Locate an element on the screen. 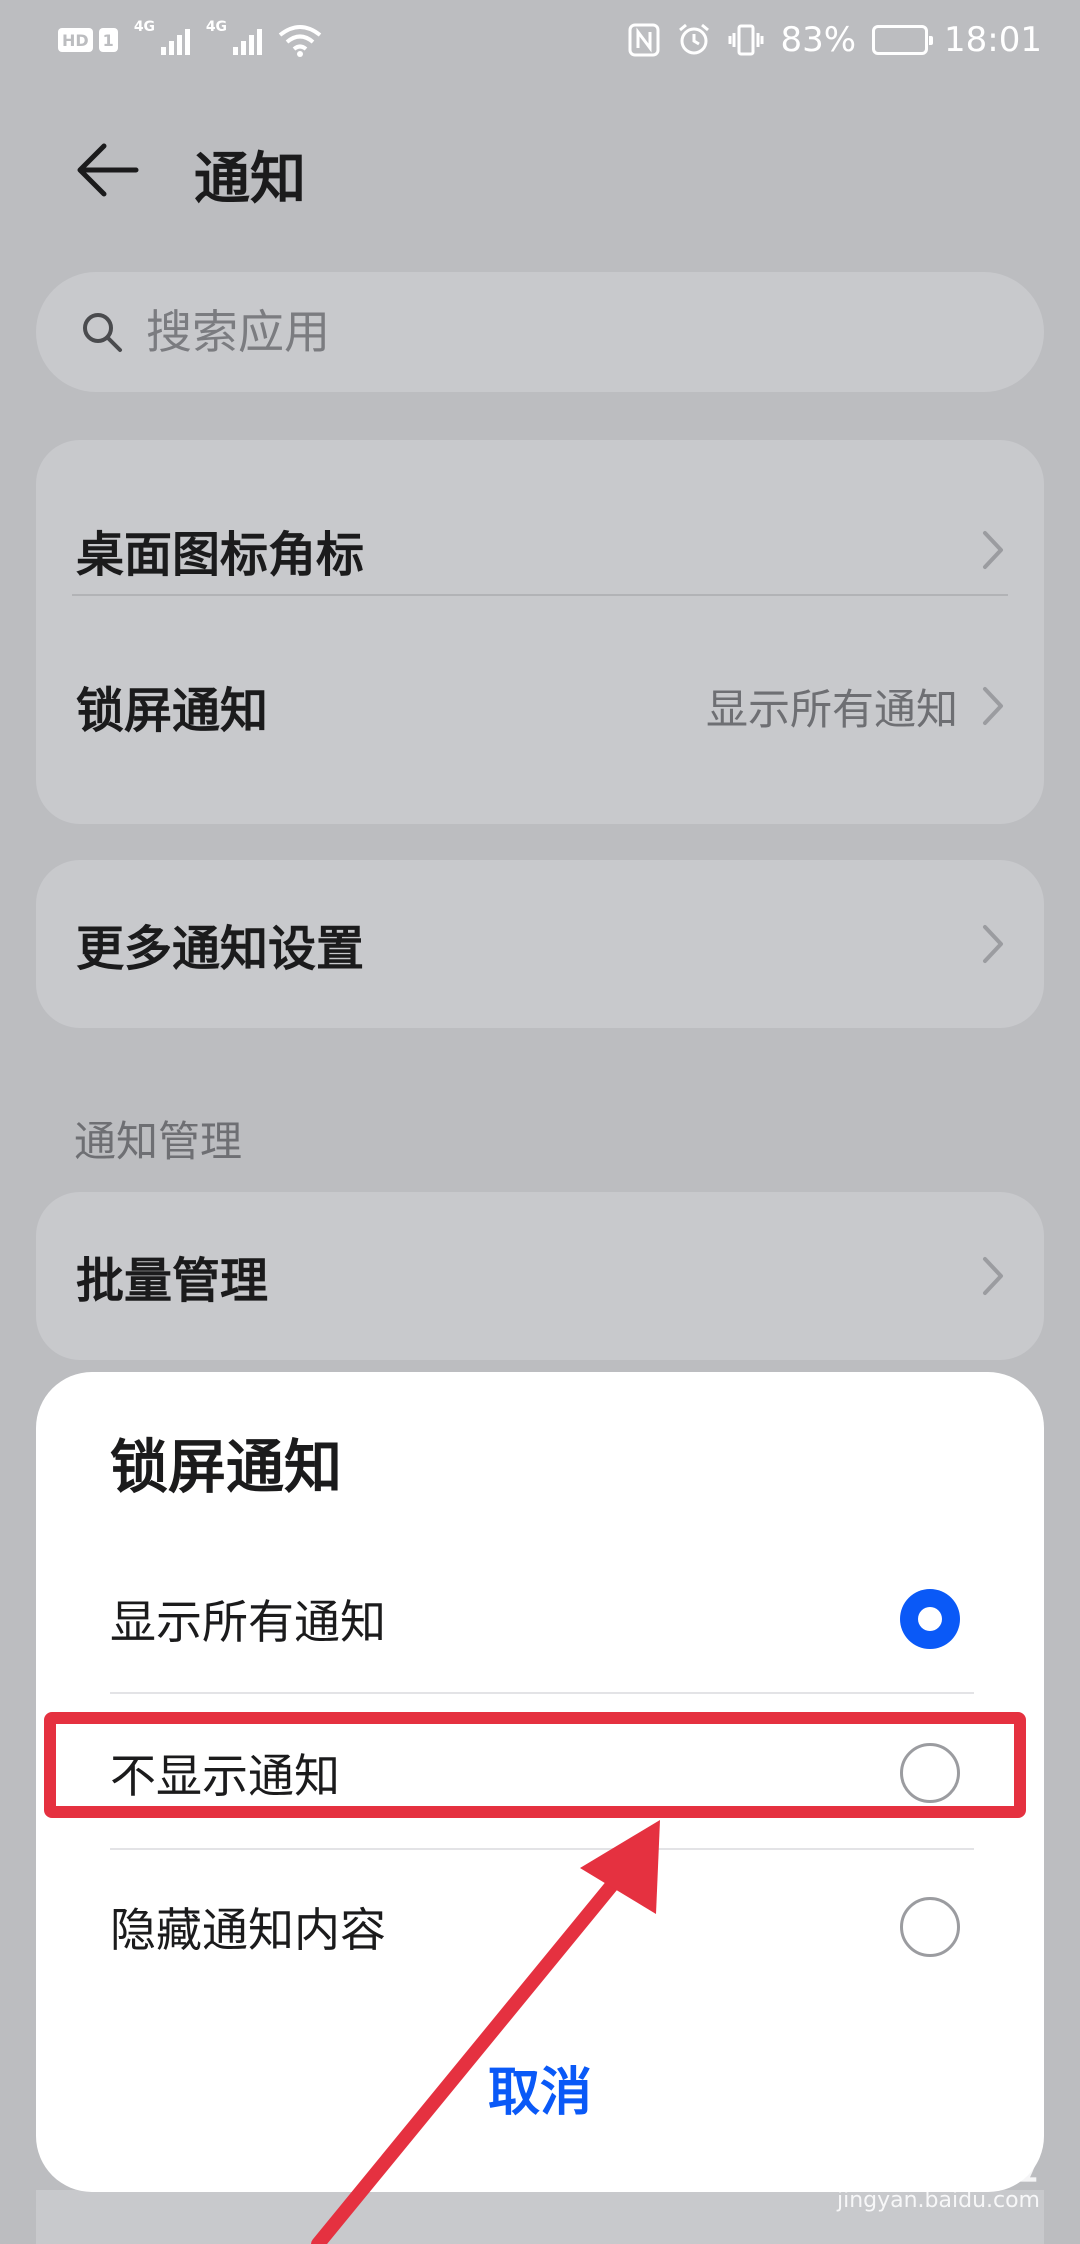 This screenshot has height=2244, width=1080. option-show-all: 显示所有通知 is located at coordinates (540, 1619).